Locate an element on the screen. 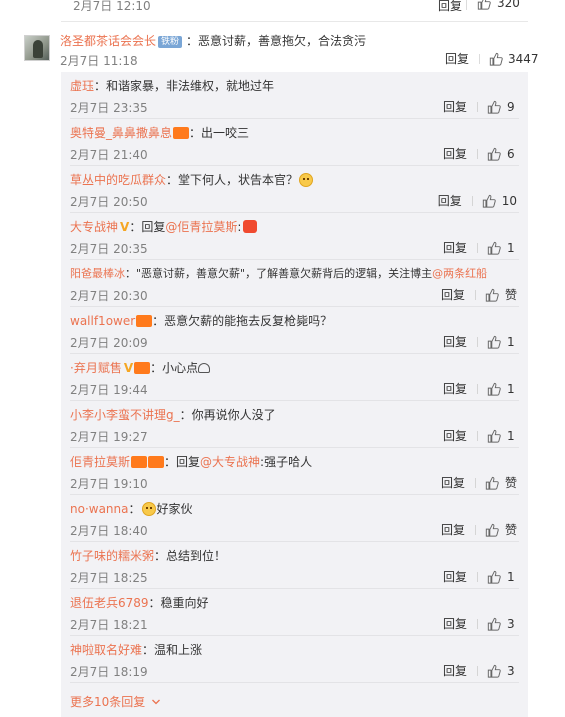  comment-username: 洛圣都茶话会会长 is located at coordinates (108, 41).